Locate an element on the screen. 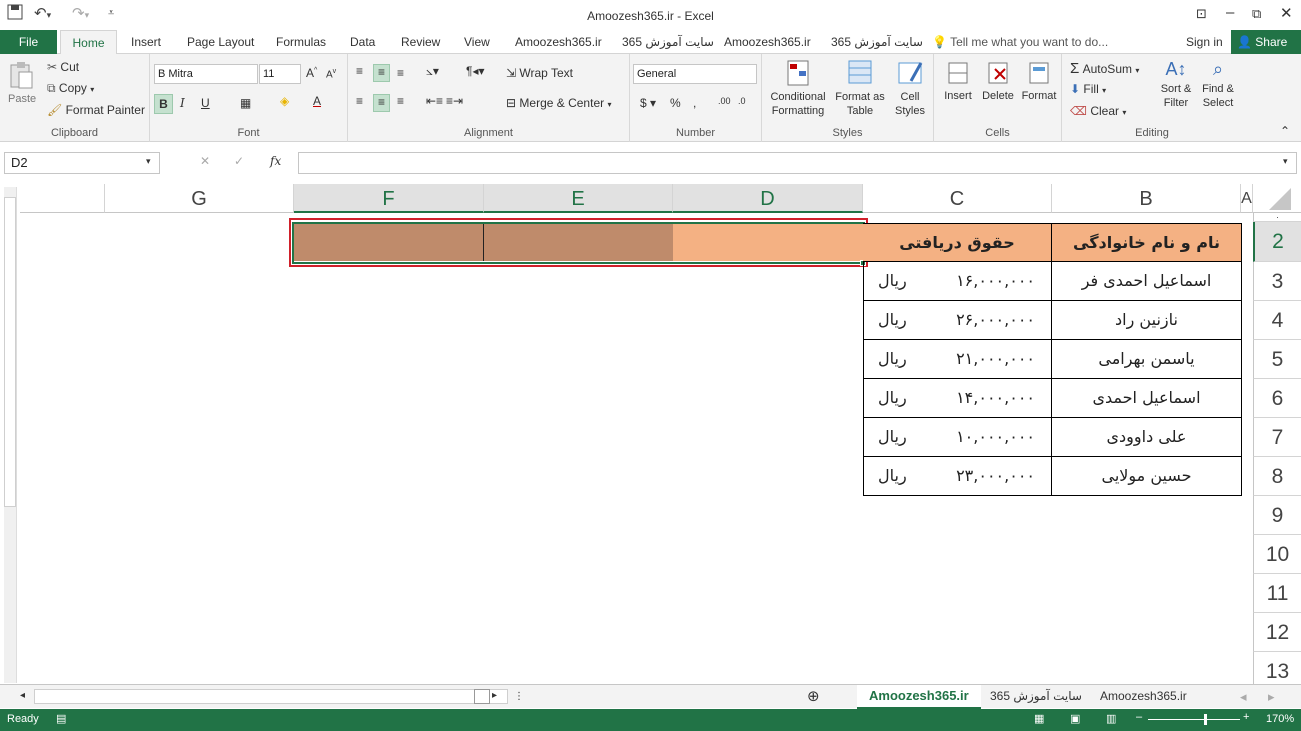 The width and height of the screenshot is (1301, 731). tab-review: Review is located at coordinates (420, 42).